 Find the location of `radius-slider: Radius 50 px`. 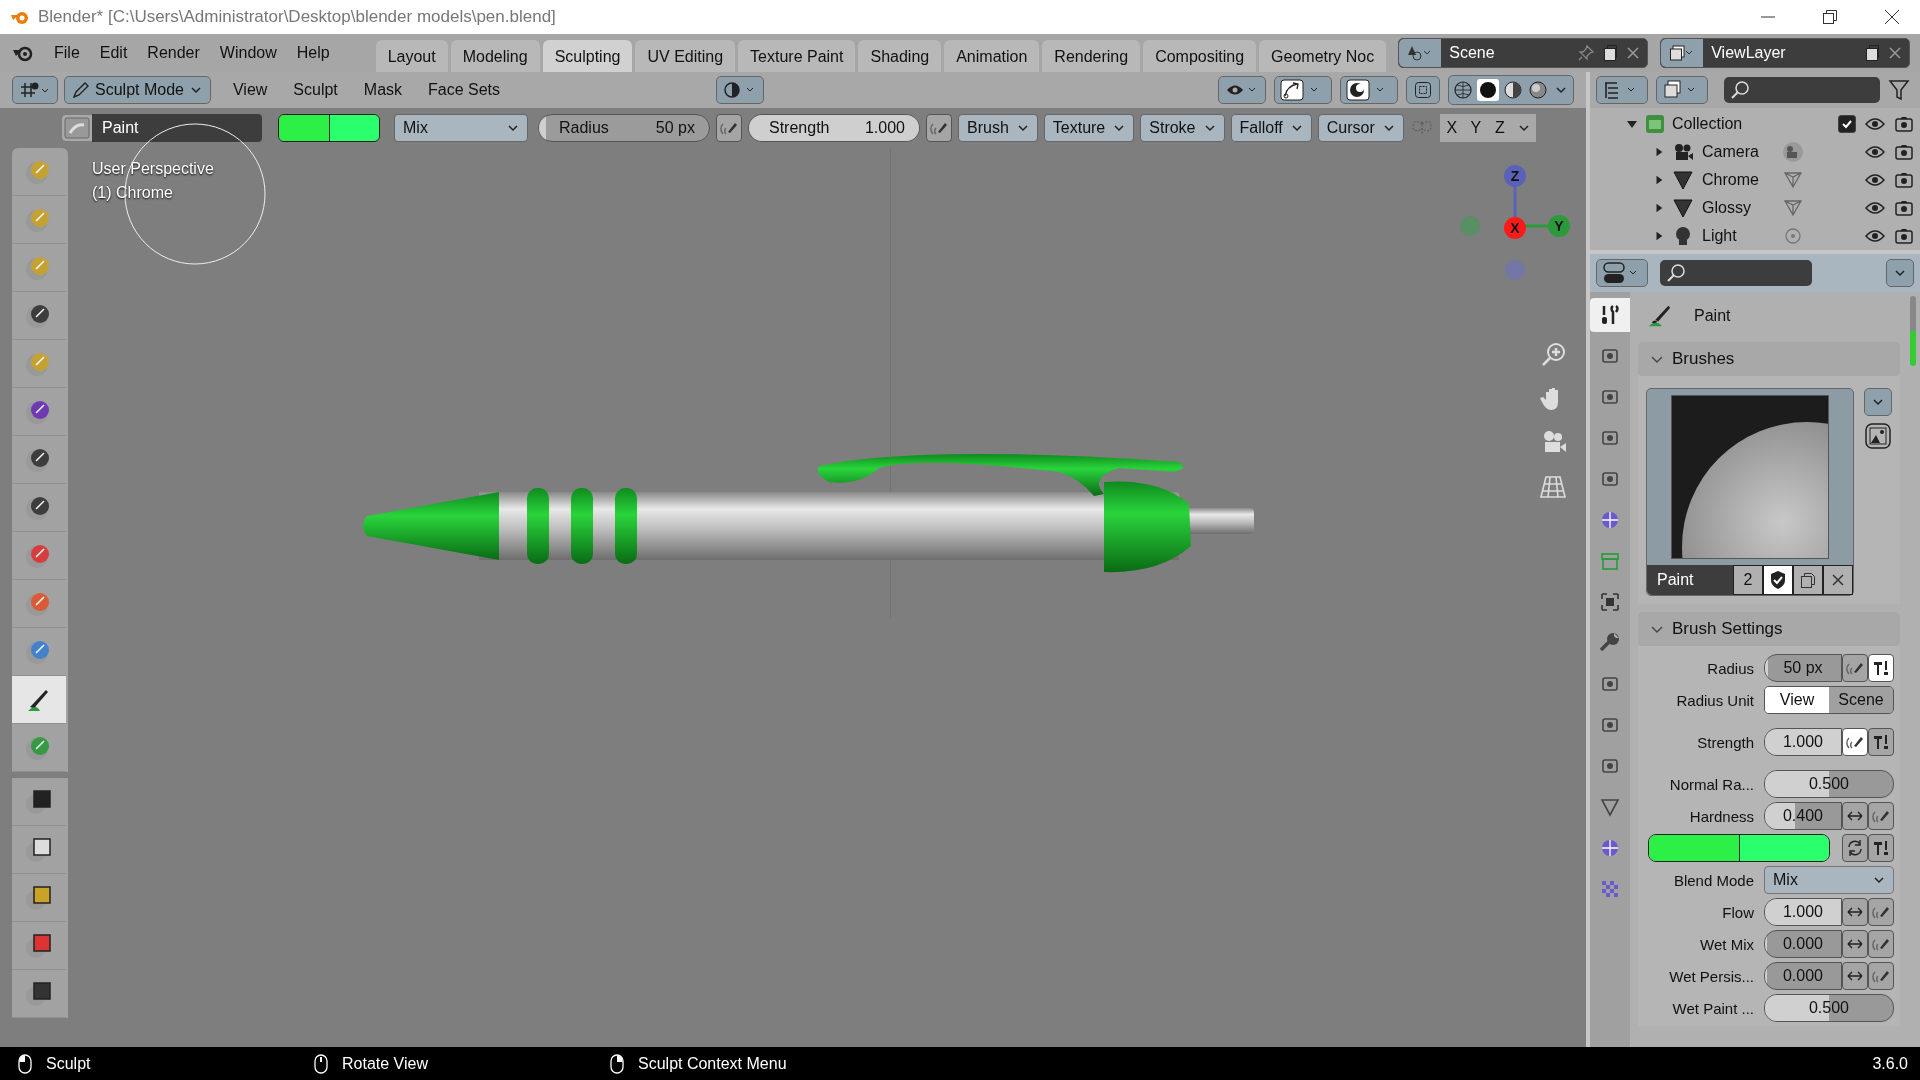

radius-slider: Radius 50 px is located at coordinates (624, 128).